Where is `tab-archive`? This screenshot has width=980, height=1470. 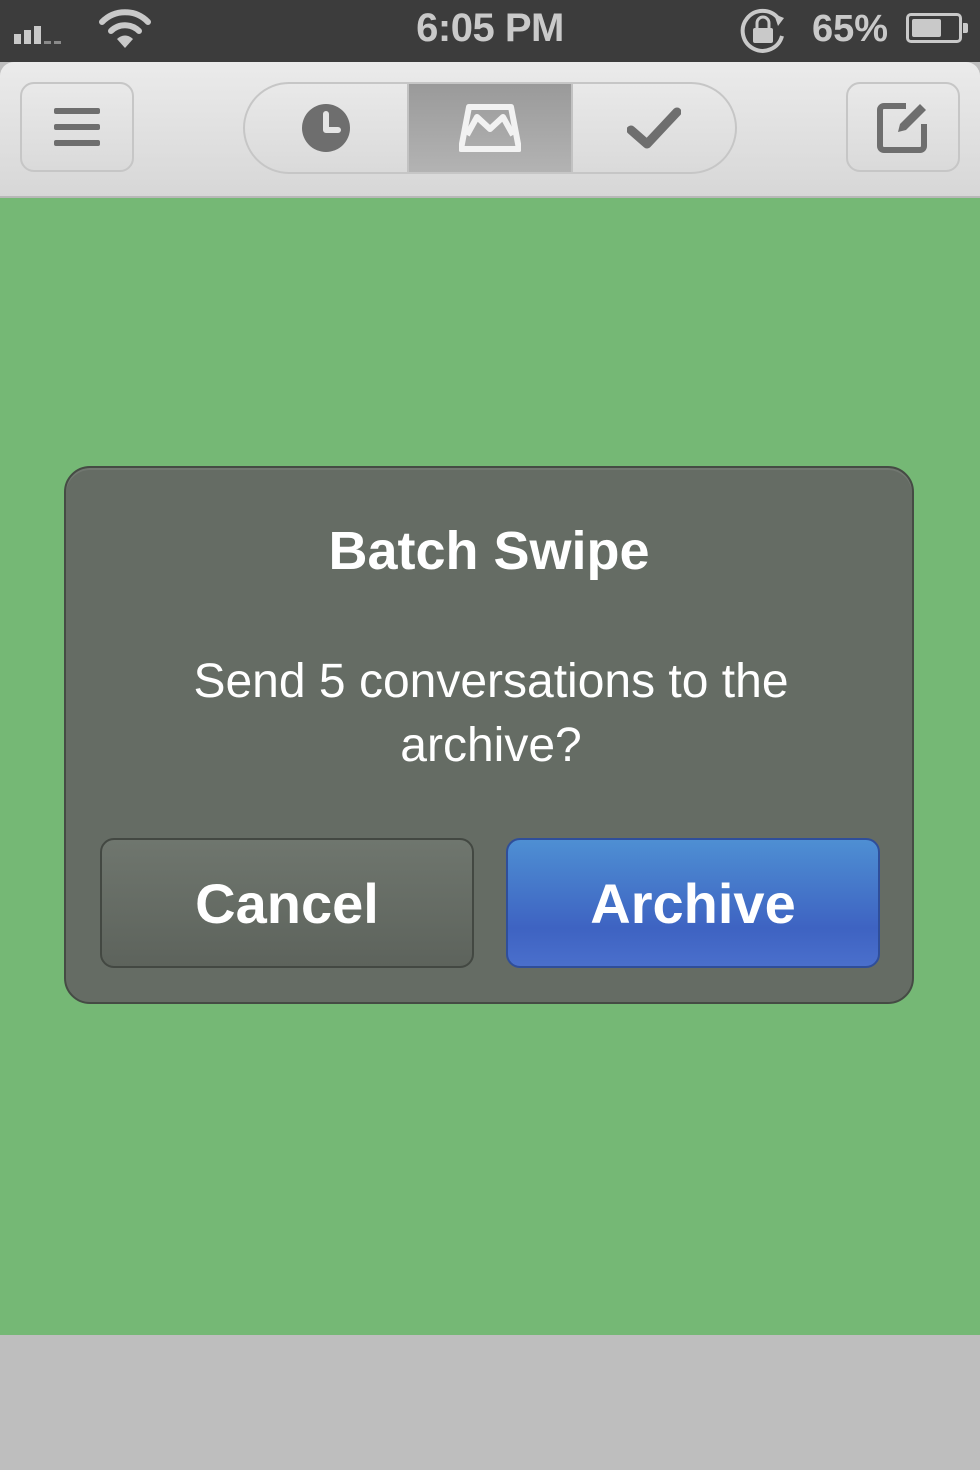 tab-archive is located at coordinates (653, 128).